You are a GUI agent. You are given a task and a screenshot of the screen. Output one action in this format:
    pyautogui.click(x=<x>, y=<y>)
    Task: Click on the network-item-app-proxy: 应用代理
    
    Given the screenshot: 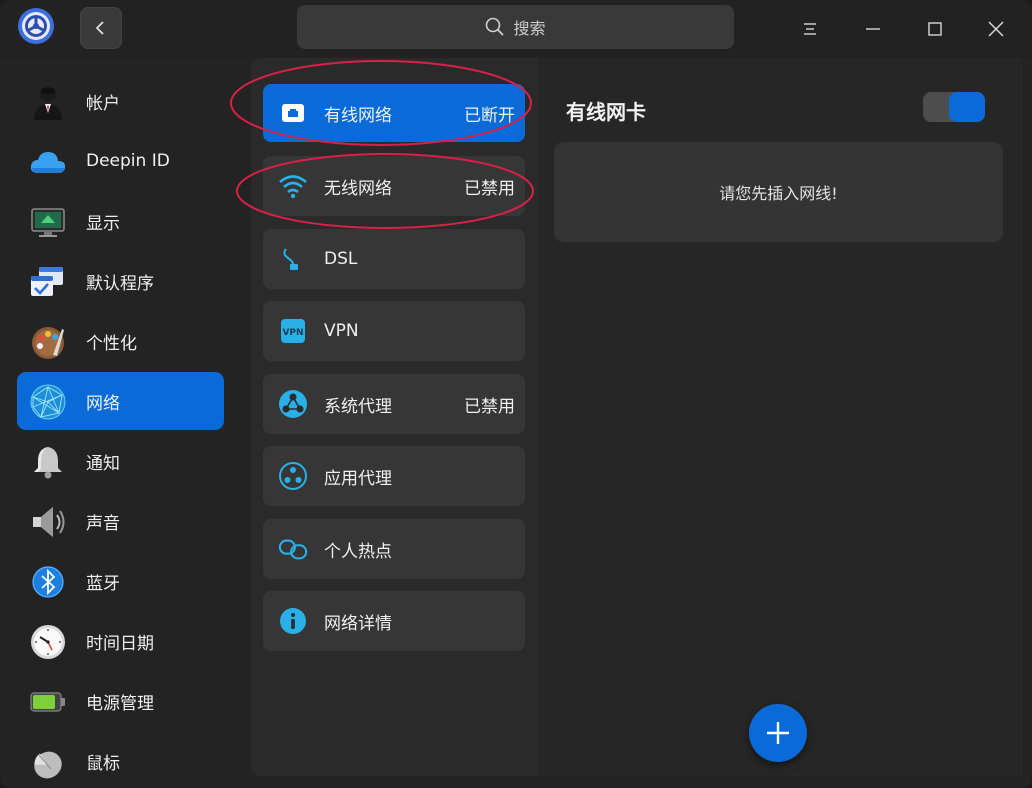 What is the action you would take?
    pyautogui.click(x=394, y=476)
    